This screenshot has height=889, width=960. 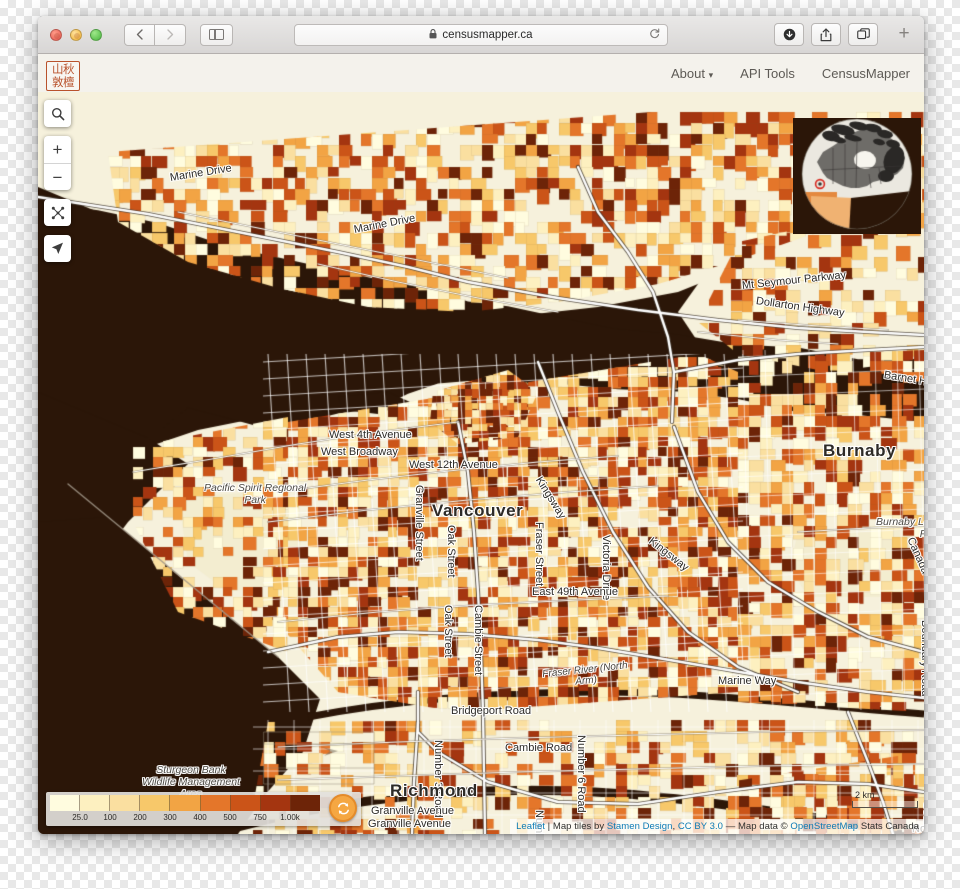 What do you see at coordinates (290, 817) in the screenshot?
I see `legend-tick-7: 1.00k` at bounding box center [290, 817].